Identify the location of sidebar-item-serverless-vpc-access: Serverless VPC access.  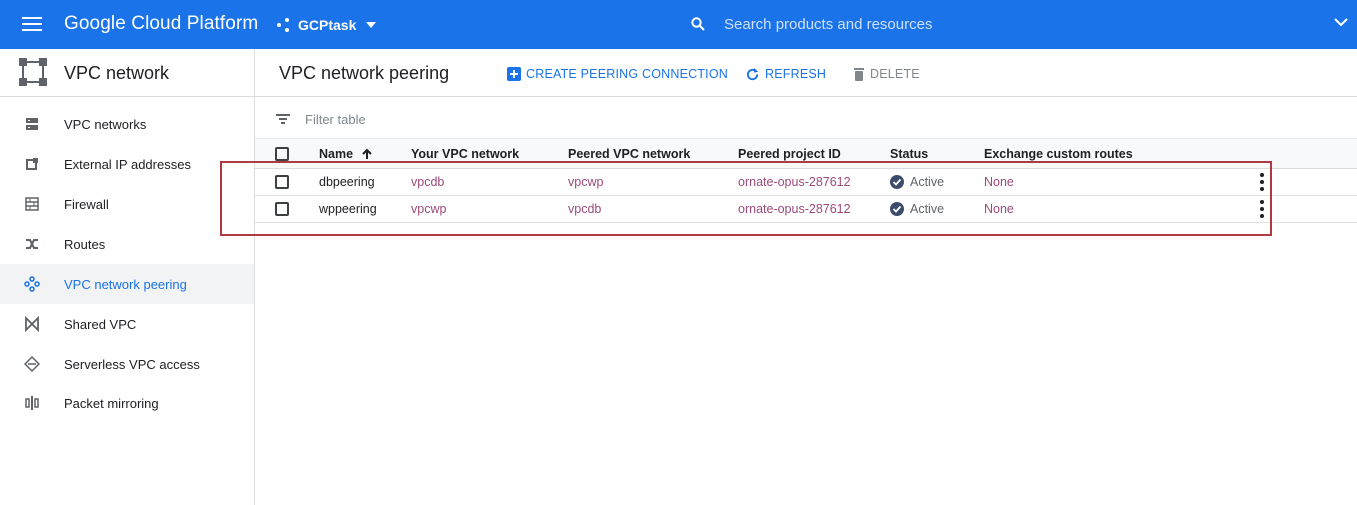
(127, 364).